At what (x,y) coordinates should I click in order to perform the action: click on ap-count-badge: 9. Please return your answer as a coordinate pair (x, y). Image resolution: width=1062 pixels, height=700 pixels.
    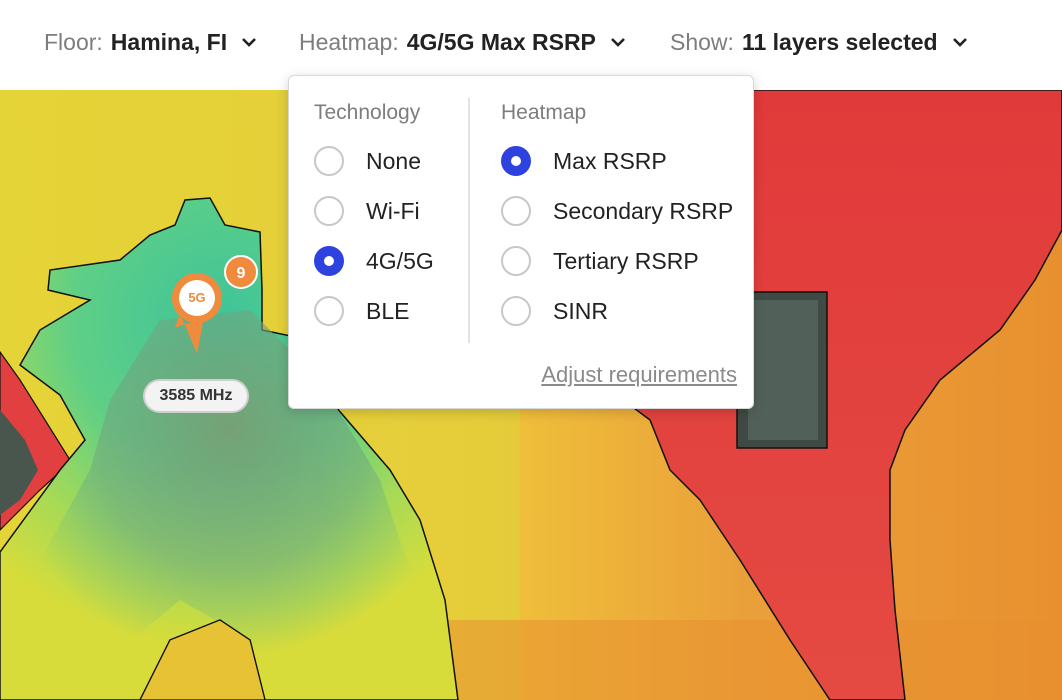
    Looking at the image, I should click on (241, 272).